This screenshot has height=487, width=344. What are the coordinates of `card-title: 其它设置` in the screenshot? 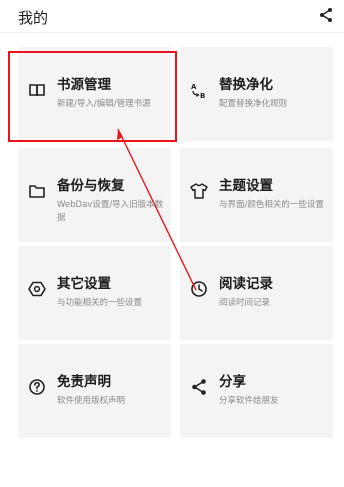 It's located at (84, 284).